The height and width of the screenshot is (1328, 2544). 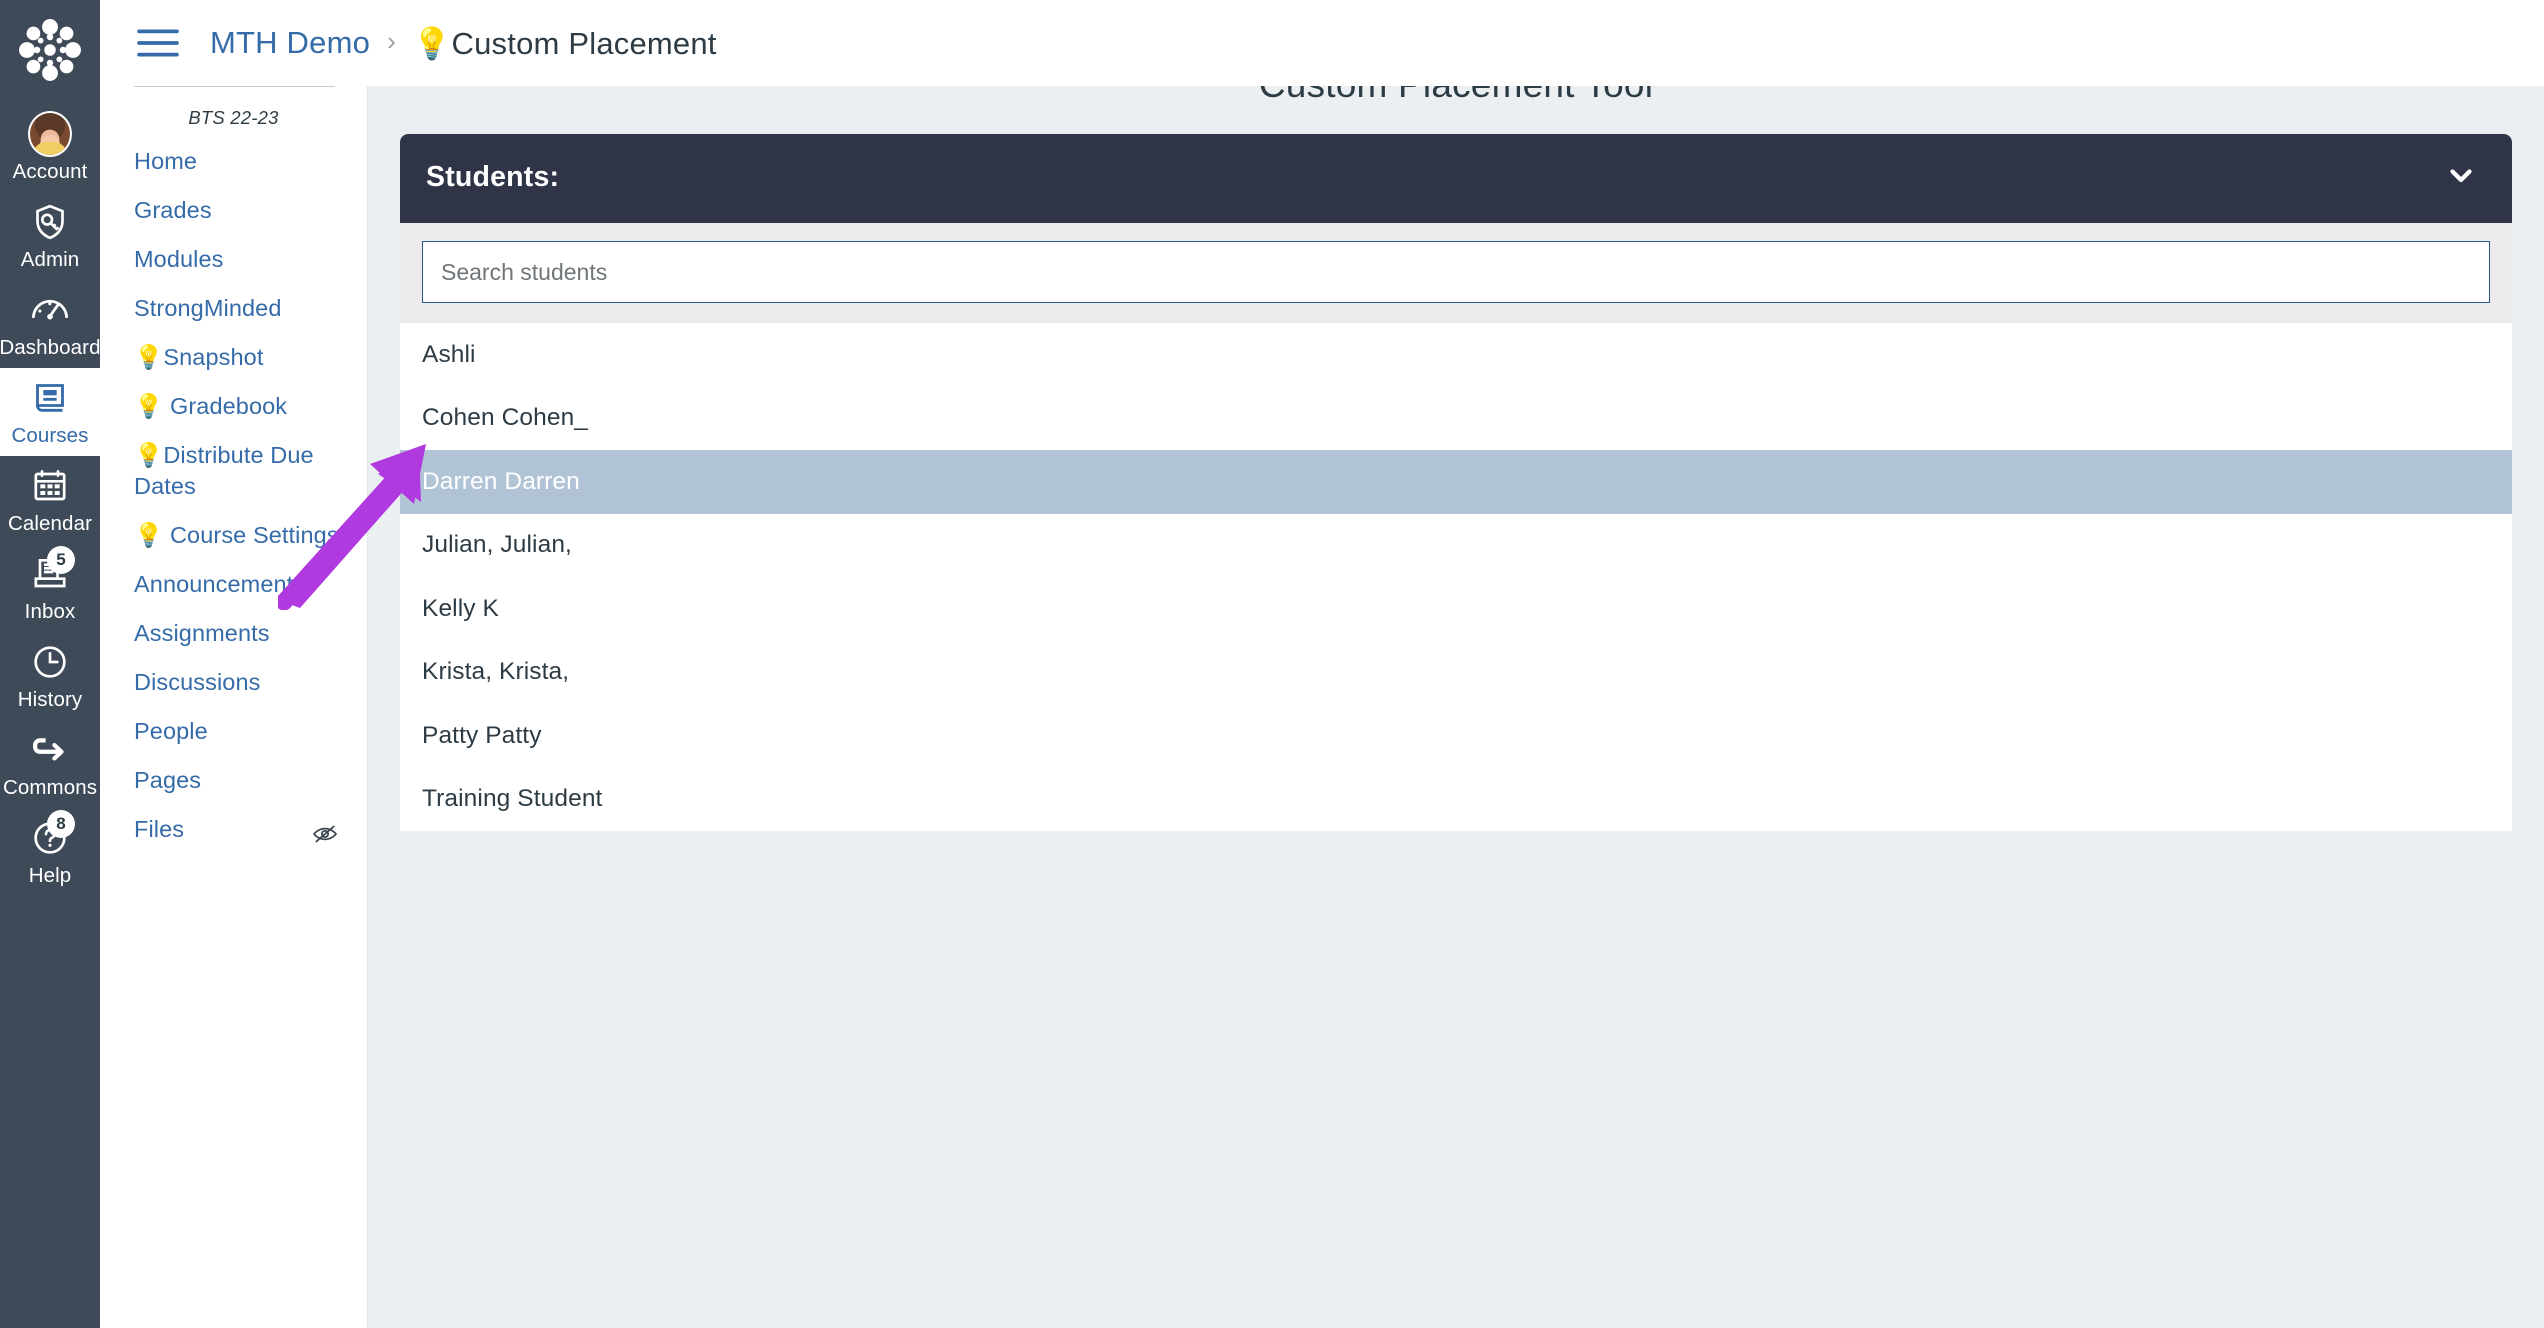 I want to click on students-search-band, so click(x=1456, y=273).